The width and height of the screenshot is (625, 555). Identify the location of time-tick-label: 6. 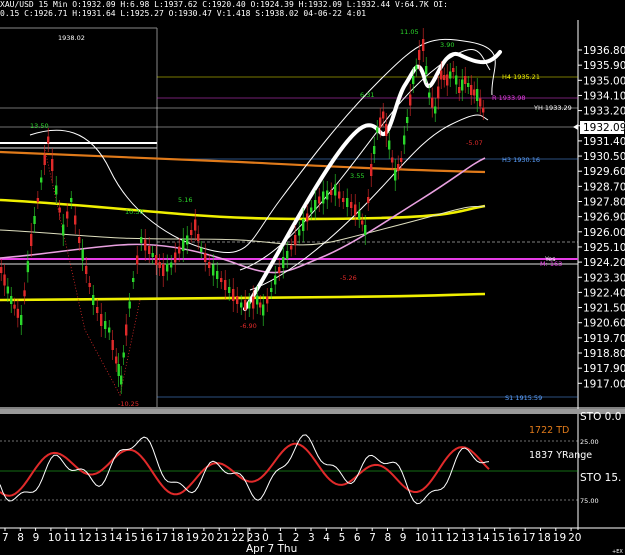
(357, 538).